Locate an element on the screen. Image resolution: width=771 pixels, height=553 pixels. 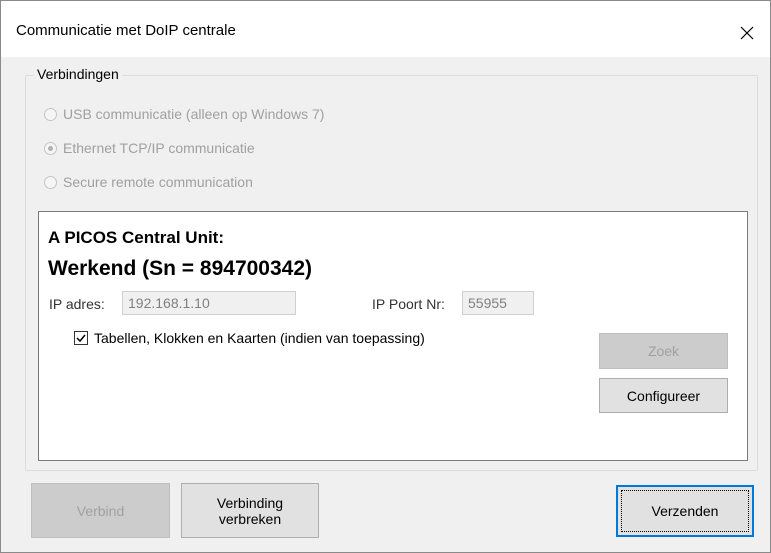
radio-secure-remote-indicator is located at coordinates (50, 182).